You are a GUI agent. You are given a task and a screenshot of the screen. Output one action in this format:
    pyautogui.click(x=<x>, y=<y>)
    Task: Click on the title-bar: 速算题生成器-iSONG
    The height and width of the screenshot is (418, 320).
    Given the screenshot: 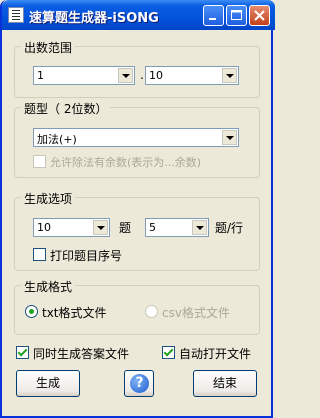 What is the action you would take?
    pyautogui.click(x=138, y=15)
    